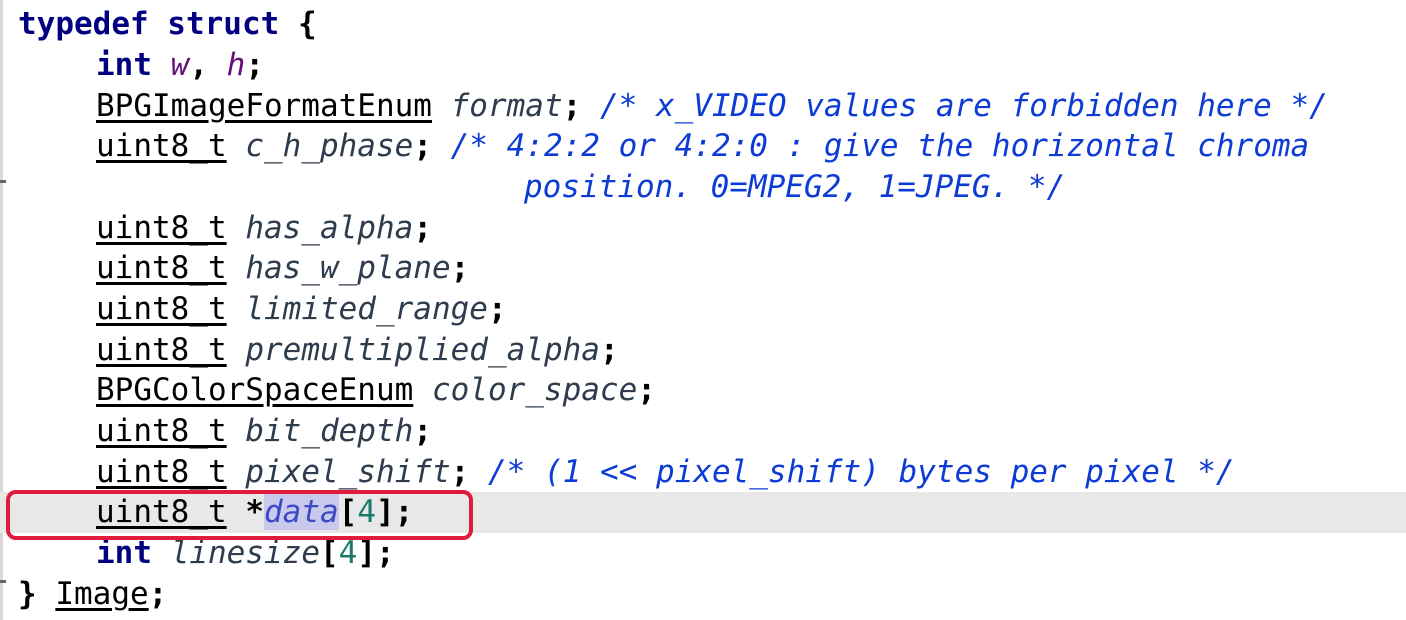 The width and height of the screenshot is (1406, 620). What do you see at coordinates (149, 24) in the screenshot?
I see `keyword: typedef struct` at bounding box center [149, 24].